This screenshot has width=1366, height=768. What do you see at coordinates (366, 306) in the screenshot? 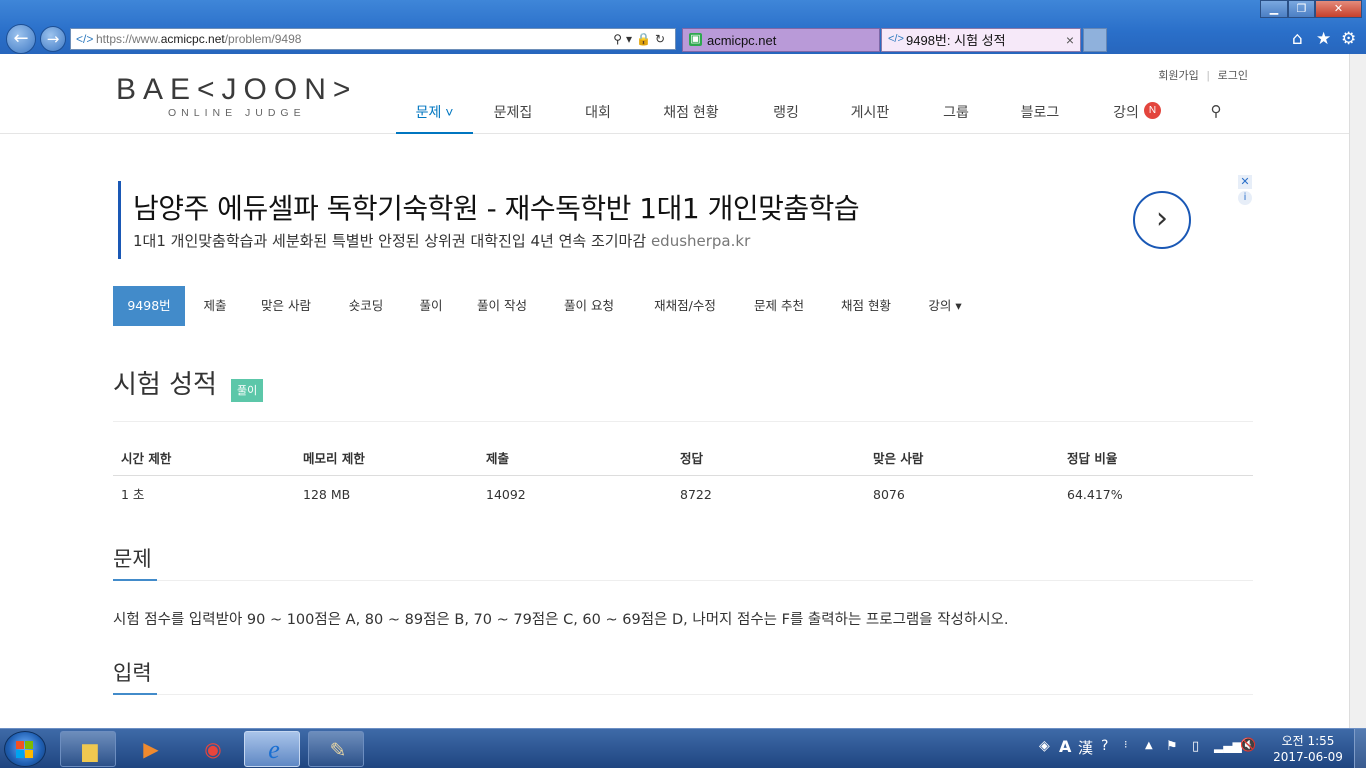
I see `pmenu-short-coding: 숏코딩` at bounding box center [366, 306].